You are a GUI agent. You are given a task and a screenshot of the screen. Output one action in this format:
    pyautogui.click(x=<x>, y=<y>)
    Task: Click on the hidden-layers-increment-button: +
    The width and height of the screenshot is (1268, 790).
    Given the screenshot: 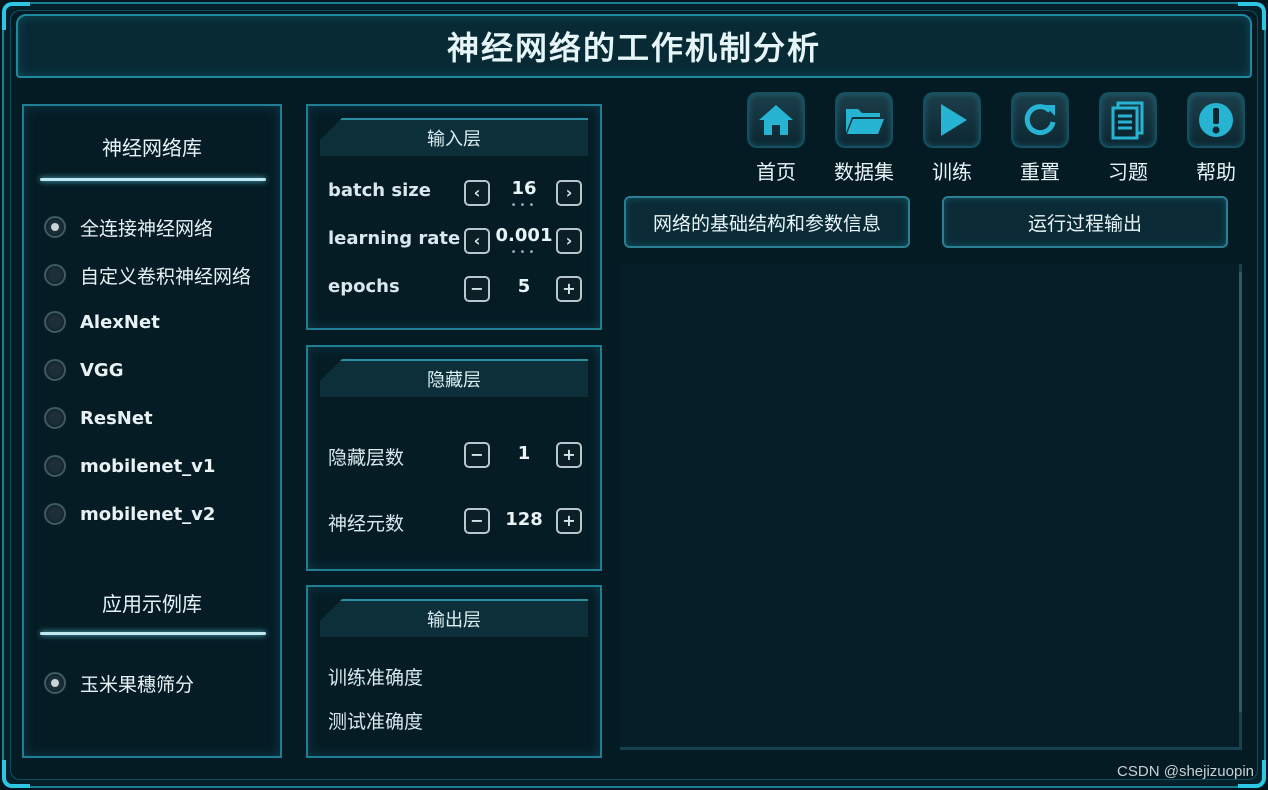 What is the action you would take?
    pyautogui.click(x=569, y=455)
    